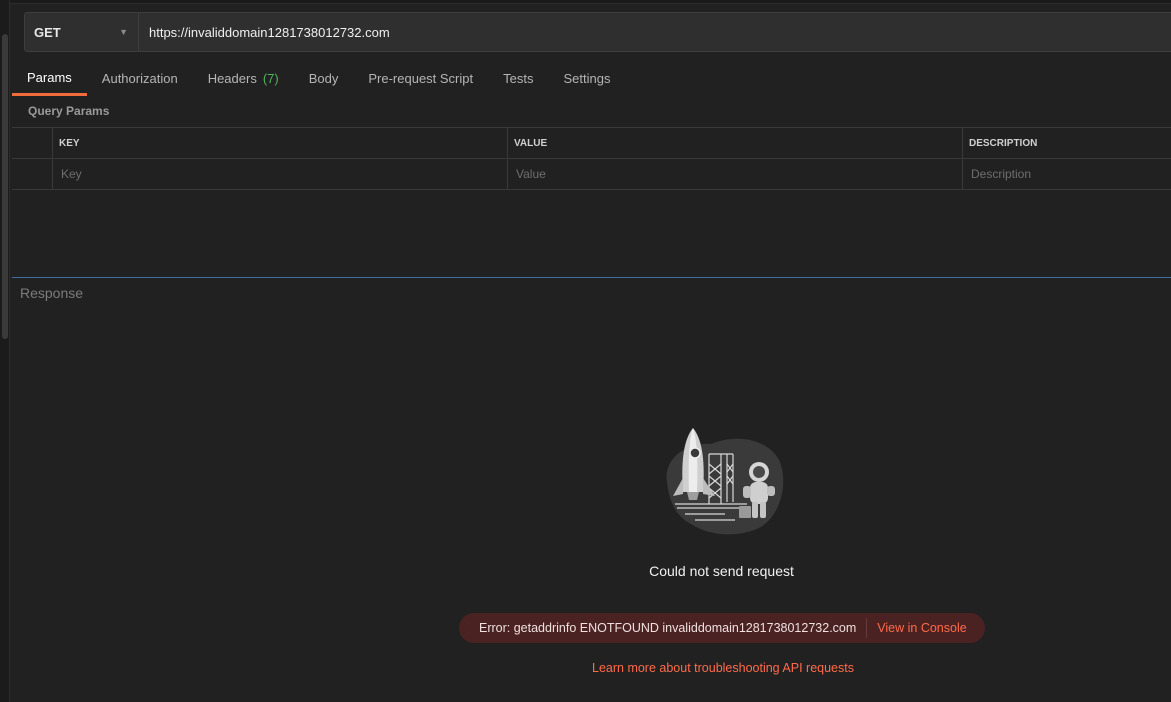 This screenshot has height=702, width=1171. I want to click on tab-label: Pre-request Script, so click(421, 78).